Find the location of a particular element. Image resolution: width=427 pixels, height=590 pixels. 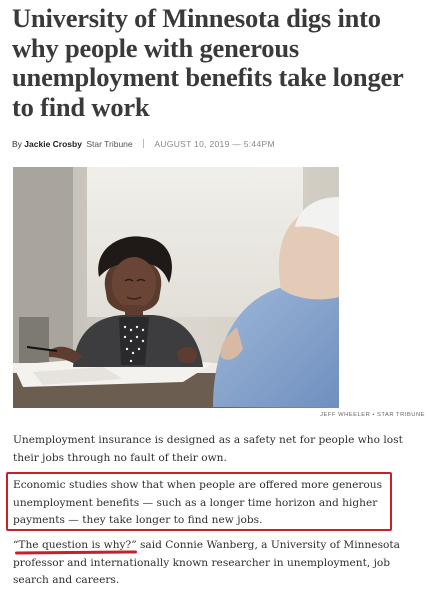

byline-divider is located at coordinates (144, 143).